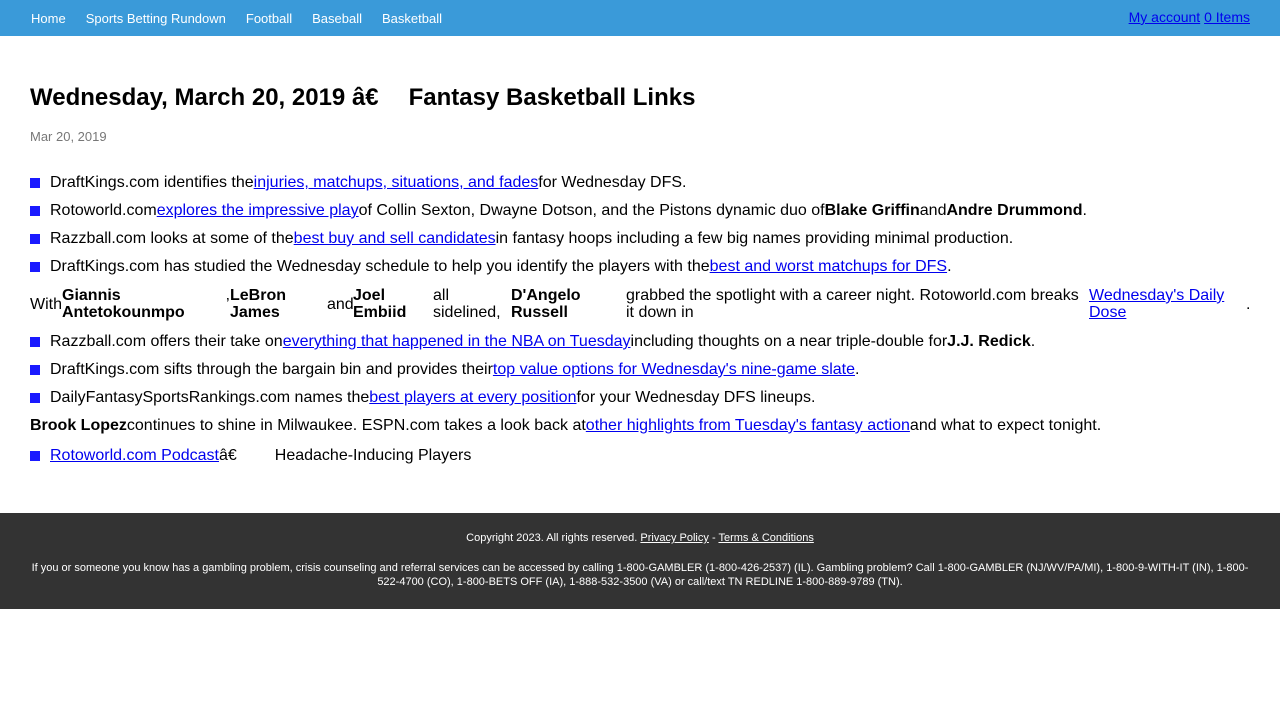 The height and width of the screenshot is (720, 1280). I want to click on podcast-link: Rotoworld.com Podcast, so click(134, 456).